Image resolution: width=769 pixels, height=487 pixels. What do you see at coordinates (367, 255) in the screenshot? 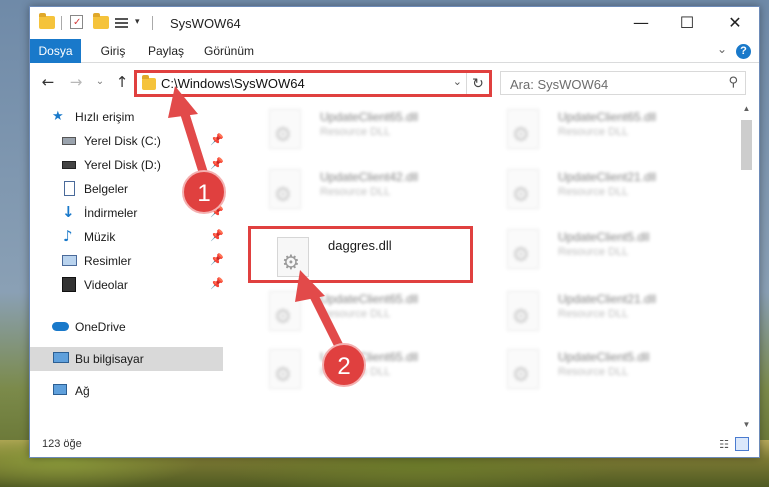
I see `file-item-daggres: ⚙ daggres.dll` at bounding box center [367, 255].